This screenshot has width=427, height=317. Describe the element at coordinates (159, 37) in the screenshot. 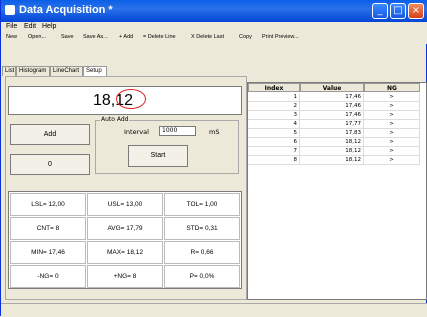

I see `delete-line-button: = Delete Line` at that location.